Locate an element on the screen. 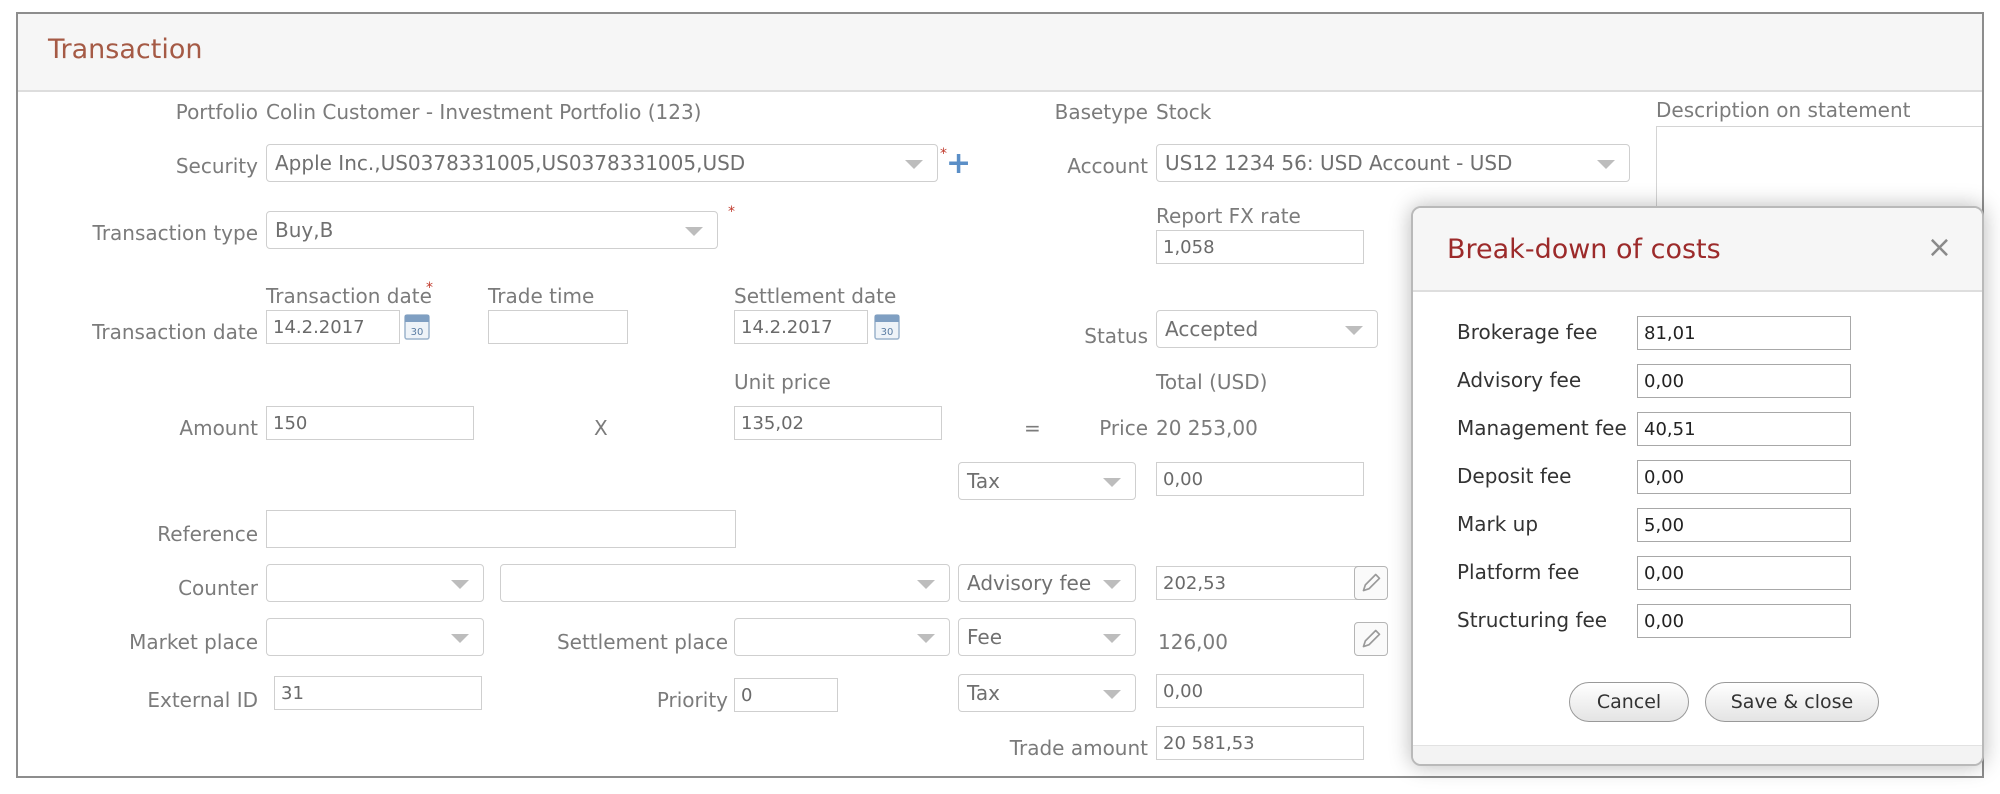  management-fee-input: 40,51 is located at coordinates (1744, 429).